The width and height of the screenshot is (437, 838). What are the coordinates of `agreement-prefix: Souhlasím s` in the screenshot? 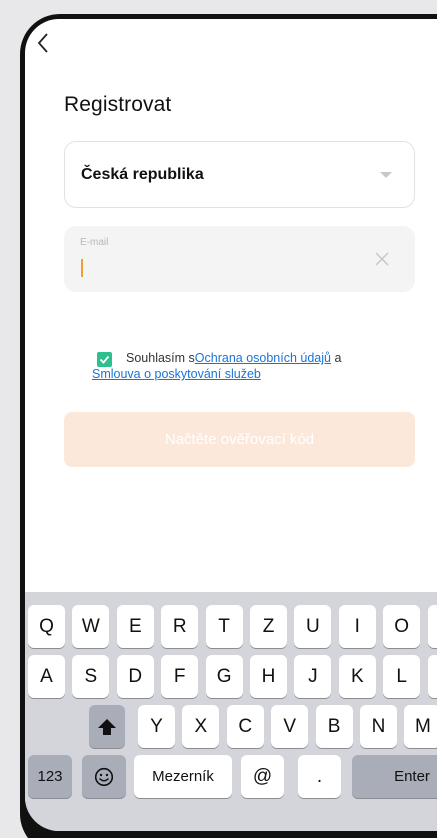 It's located at (160, 358).